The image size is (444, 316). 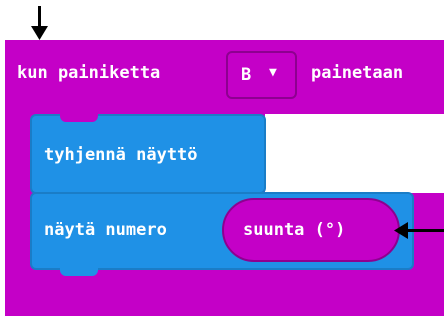 What do you see at coordinates (261, 75) in the screenshot?
I see `button-dropdown: B ▼` at bounding box center [261, 75].